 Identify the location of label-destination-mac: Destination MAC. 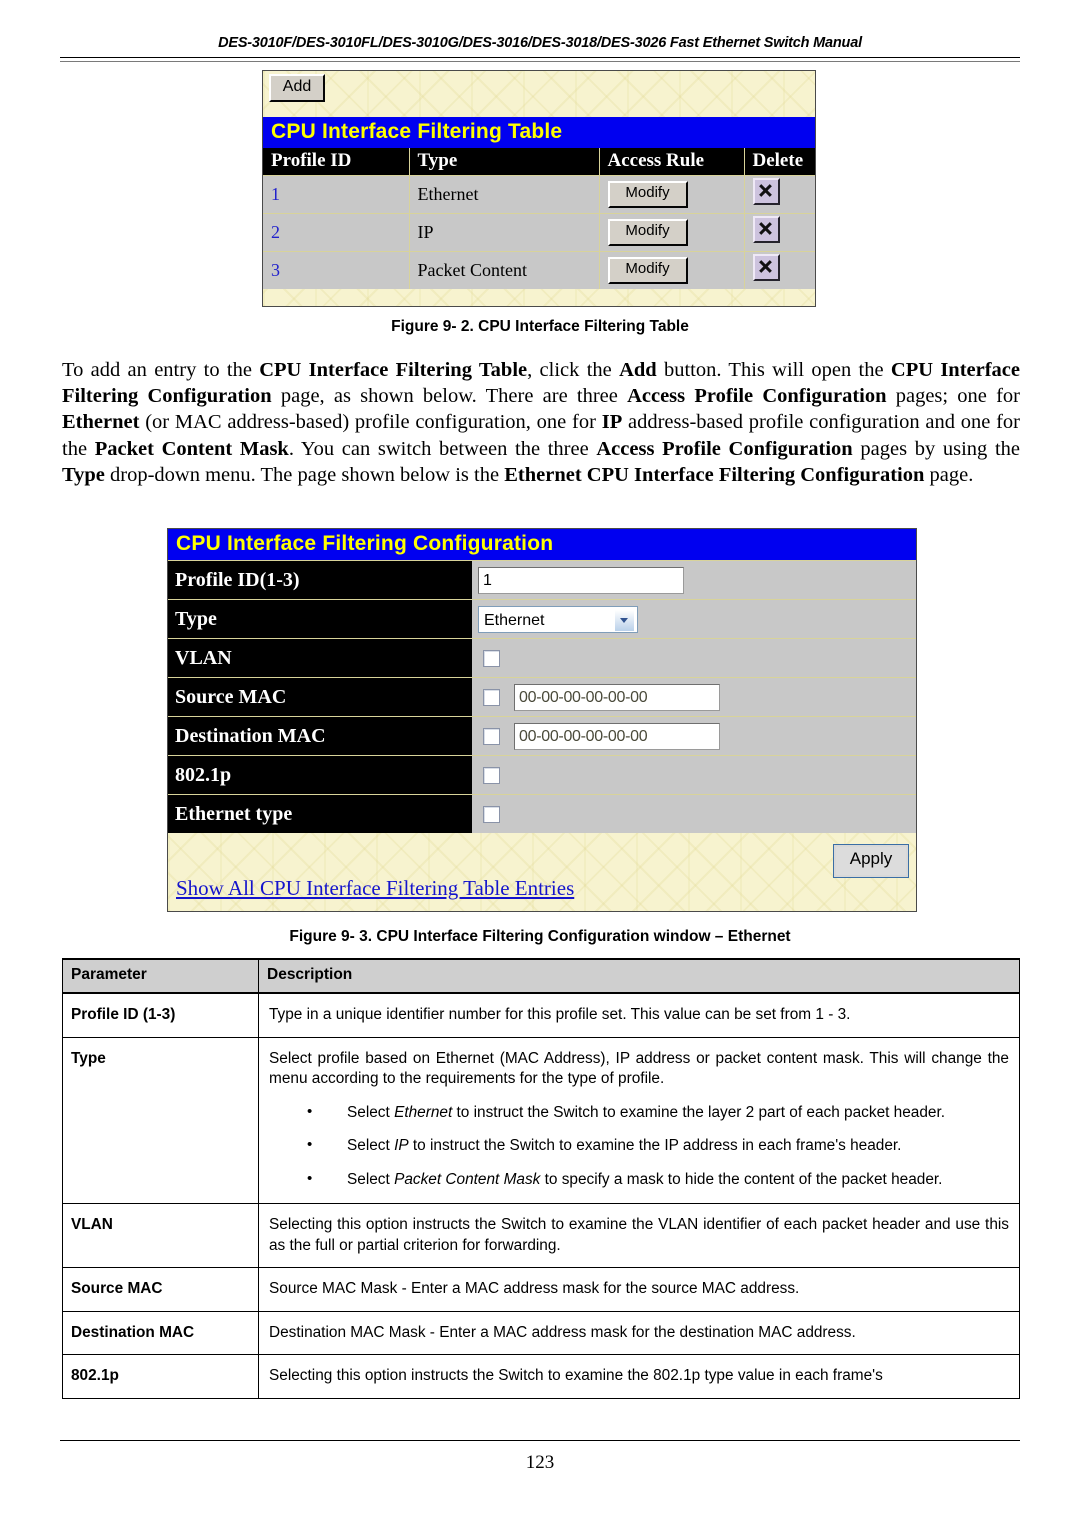
(320, 736).